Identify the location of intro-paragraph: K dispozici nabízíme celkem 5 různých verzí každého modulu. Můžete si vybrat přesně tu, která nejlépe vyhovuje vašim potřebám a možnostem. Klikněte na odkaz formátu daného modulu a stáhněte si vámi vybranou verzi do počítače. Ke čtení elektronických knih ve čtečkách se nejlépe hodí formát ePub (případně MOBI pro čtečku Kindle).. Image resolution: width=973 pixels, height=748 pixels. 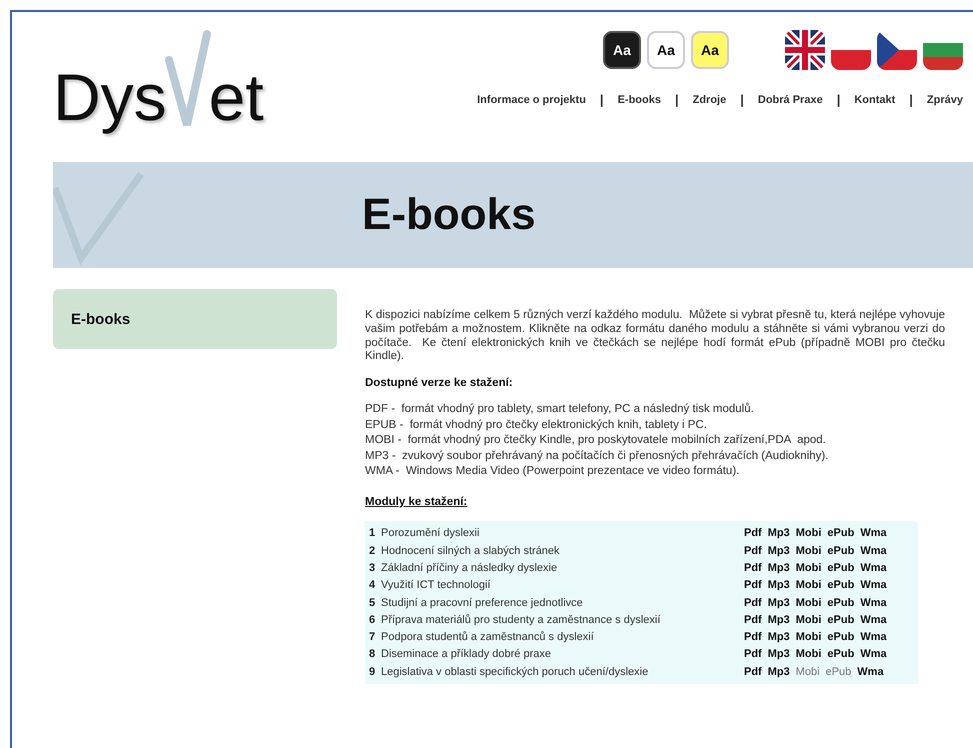
(655, 336).